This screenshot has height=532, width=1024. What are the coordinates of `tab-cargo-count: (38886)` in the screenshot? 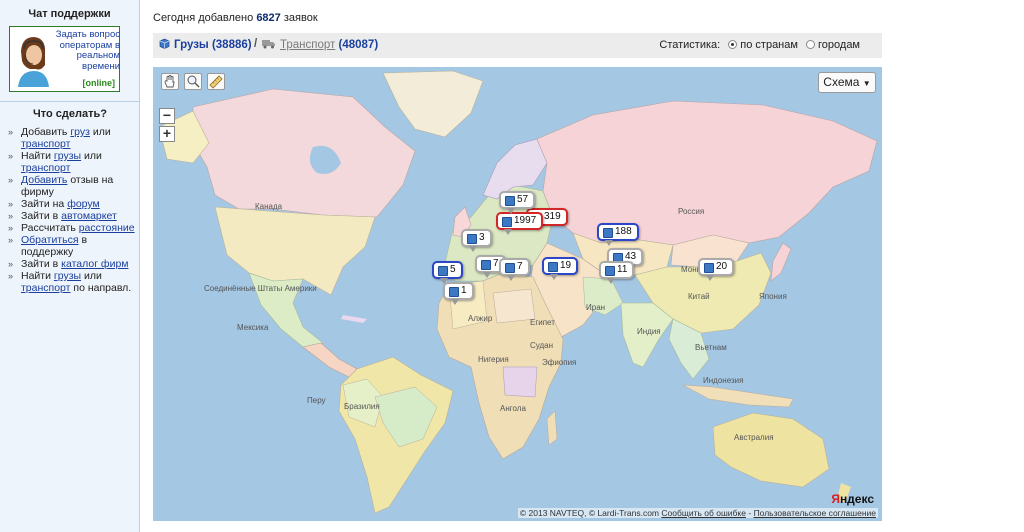 It's located at (231, 45).